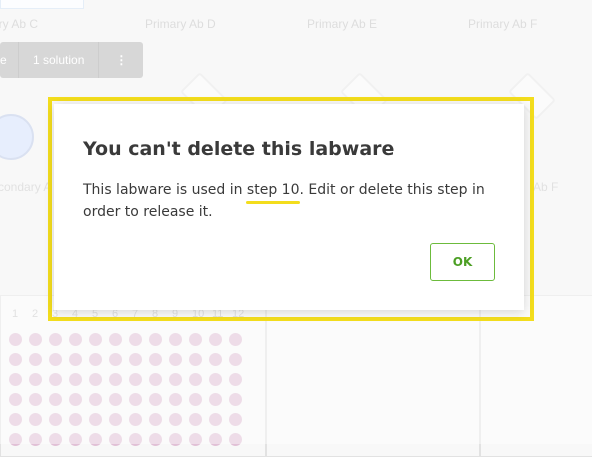  I want to click on dialog-message-start: This labware is used in, so click(165, 190).